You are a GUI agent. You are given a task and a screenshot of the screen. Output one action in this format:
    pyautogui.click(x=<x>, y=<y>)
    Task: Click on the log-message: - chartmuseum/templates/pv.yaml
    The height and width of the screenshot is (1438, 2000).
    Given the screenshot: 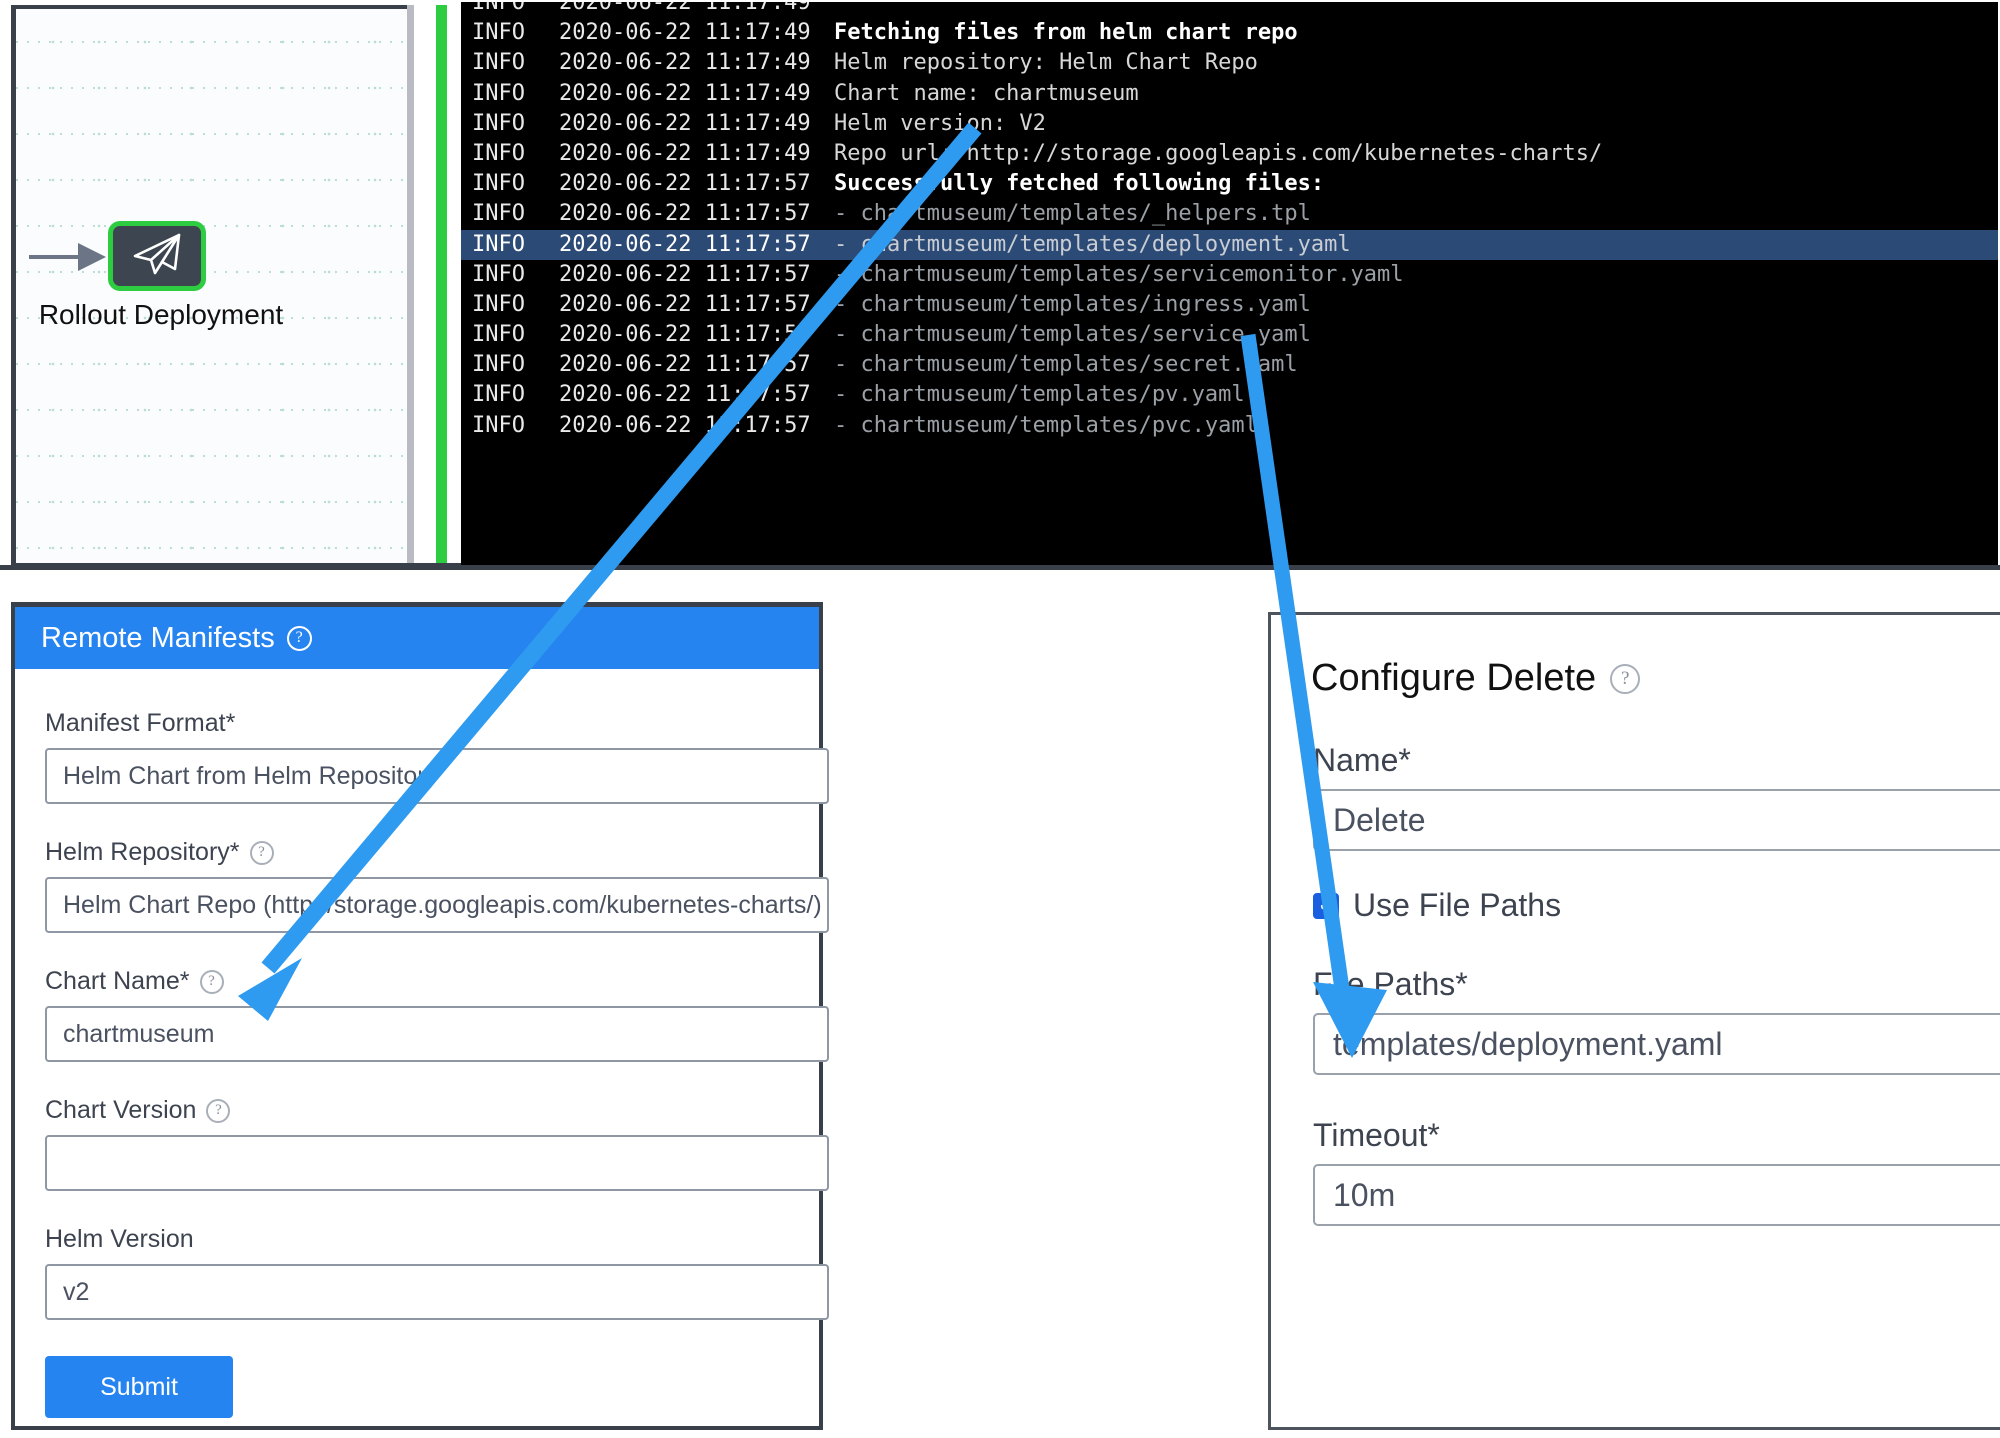 What is the action you would take?
    pyautogui.click(x=1039, y=395)
    